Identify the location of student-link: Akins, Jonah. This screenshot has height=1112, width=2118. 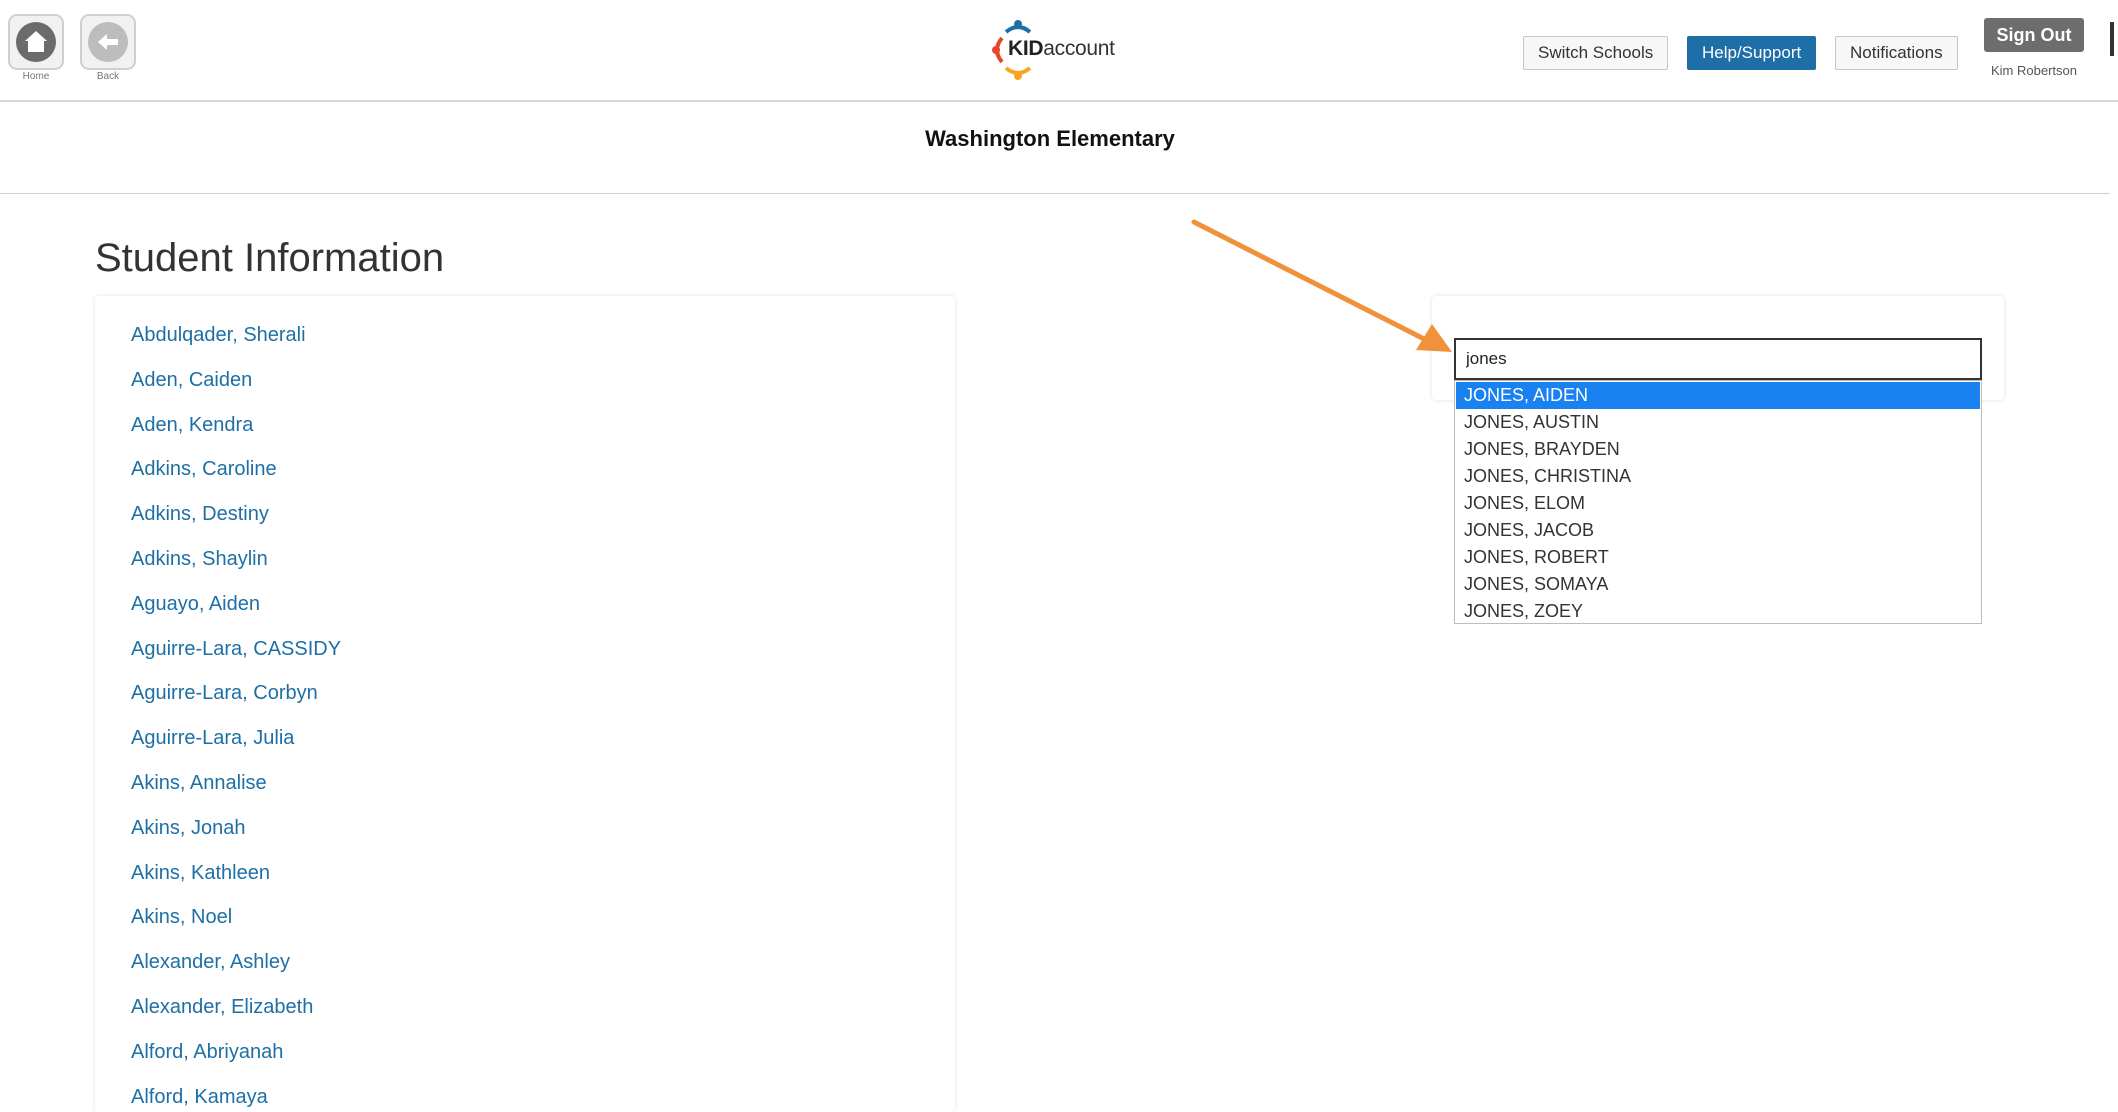
(188, 828).